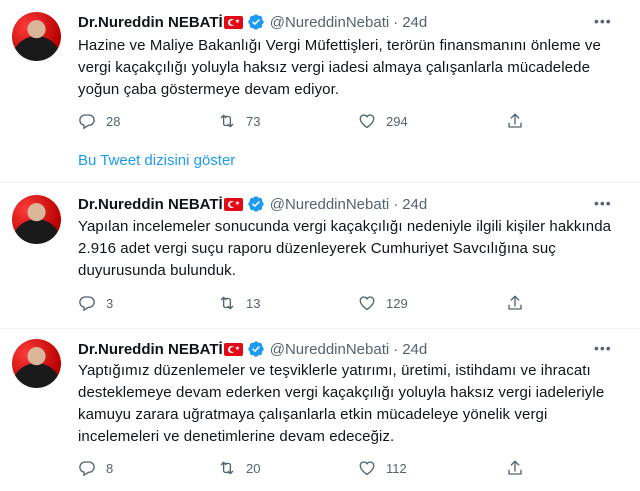 Image resolution: width=640 pixels, height=491 pixels. What do you see at coordinates (113, 121) in the screenshot?
I see `reply-count: 28` at bounding box center [113, 121].